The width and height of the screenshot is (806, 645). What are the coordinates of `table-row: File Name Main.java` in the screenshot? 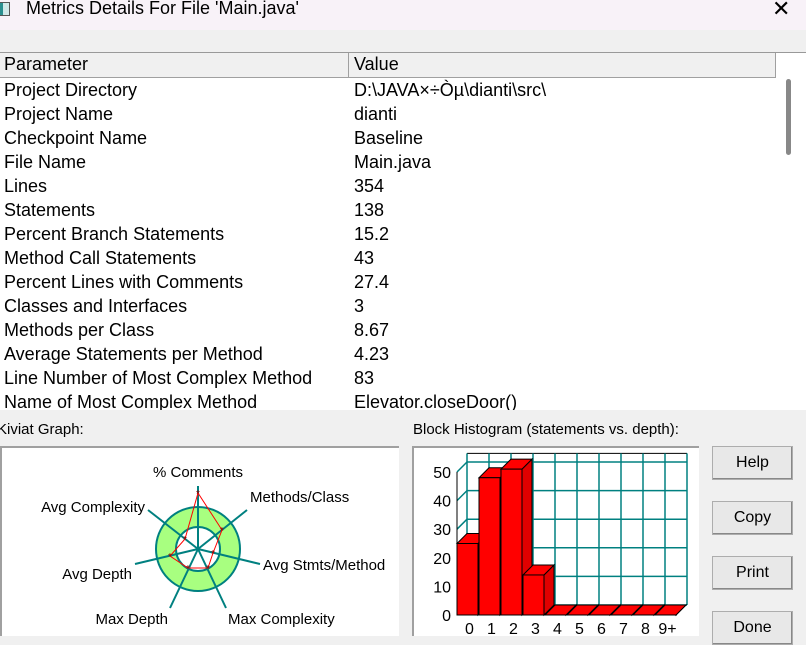 It's located at (388, 164).